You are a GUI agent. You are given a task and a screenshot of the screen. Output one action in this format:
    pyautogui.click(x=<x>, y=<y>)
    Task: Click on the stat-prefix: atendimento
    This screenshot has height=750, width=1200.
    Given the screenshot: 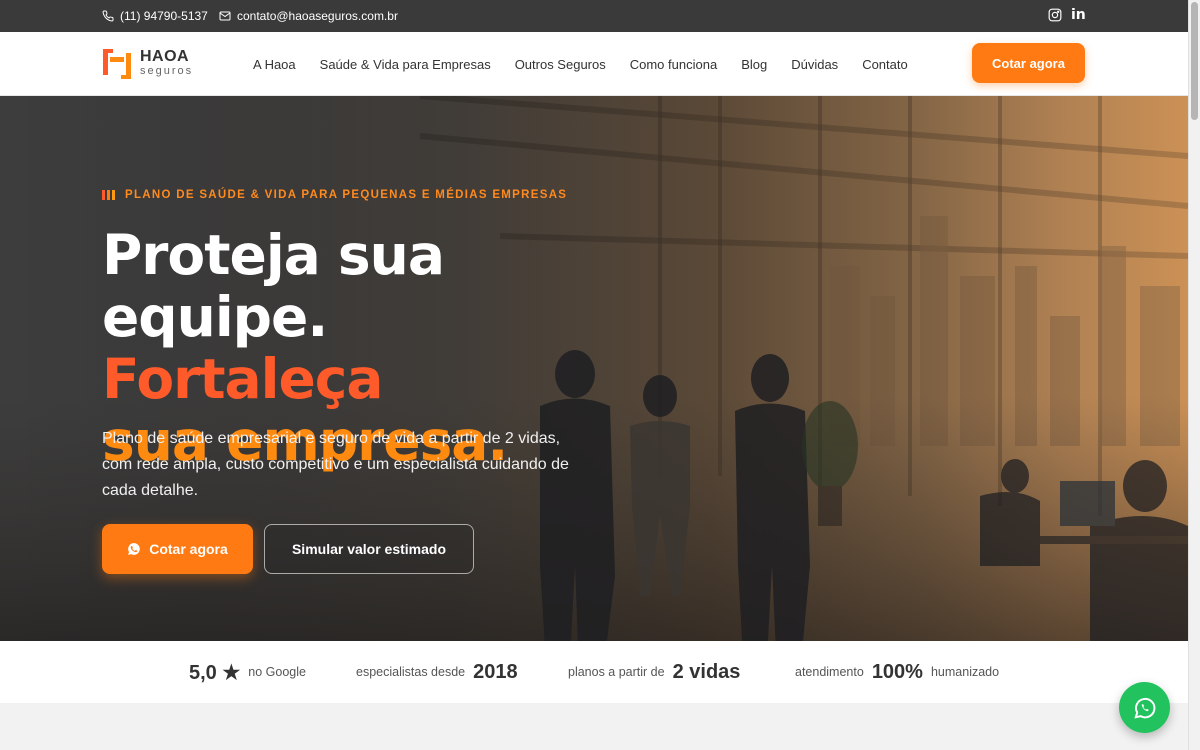 What is the action you would take?
    pyautogui.click(x=829, y=672)
    